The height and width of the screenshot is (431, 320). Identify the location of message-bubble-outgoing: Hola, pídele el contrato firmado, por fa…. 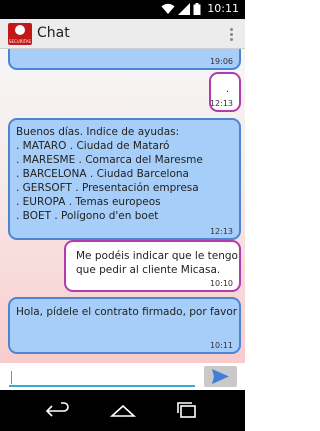
(124, 325).